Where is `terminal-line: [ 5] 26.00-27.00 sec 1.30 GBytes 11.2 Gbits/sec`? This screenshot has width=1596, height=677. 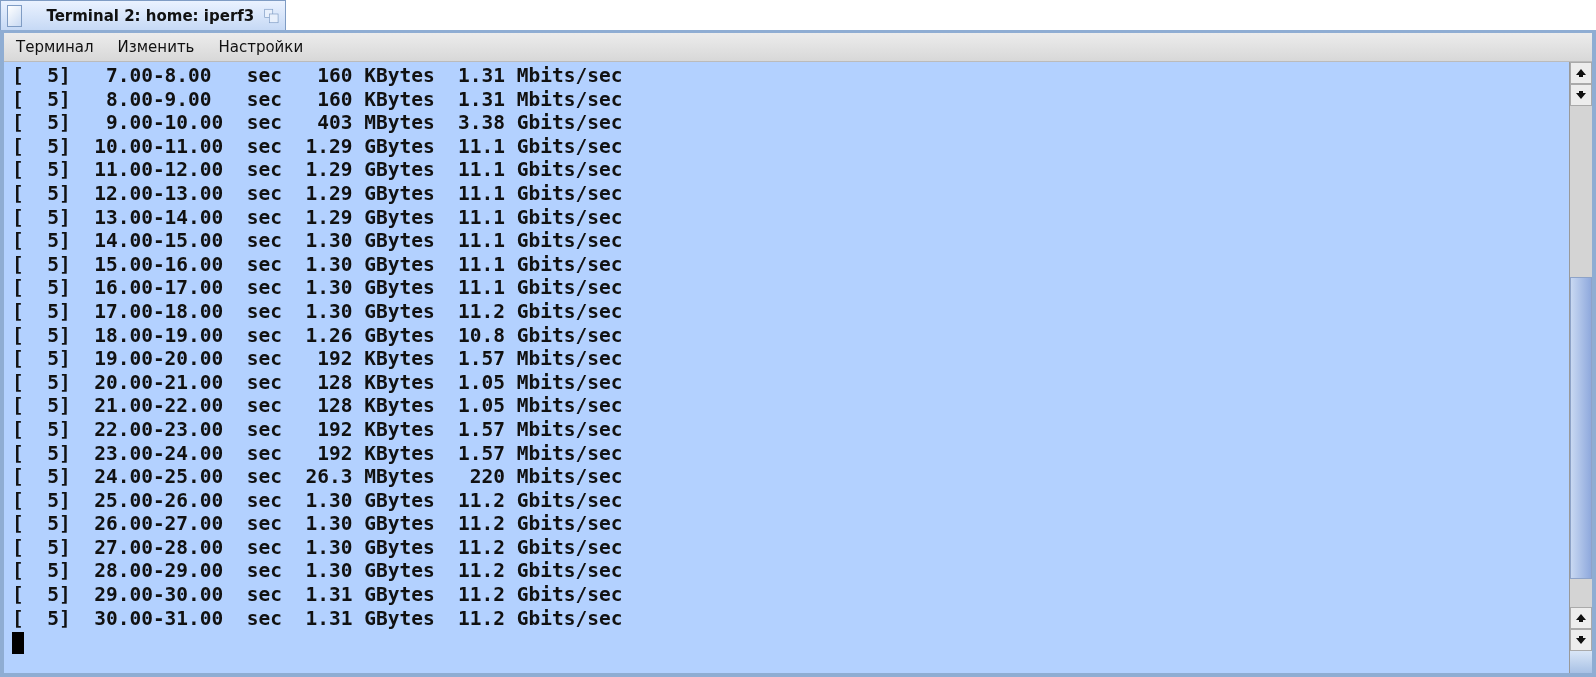 terminal-line: [ 5] 26.00-27.00 sec 1.30 GBytes 11.2 Gbits/sec is located at coordinates (317, 524).